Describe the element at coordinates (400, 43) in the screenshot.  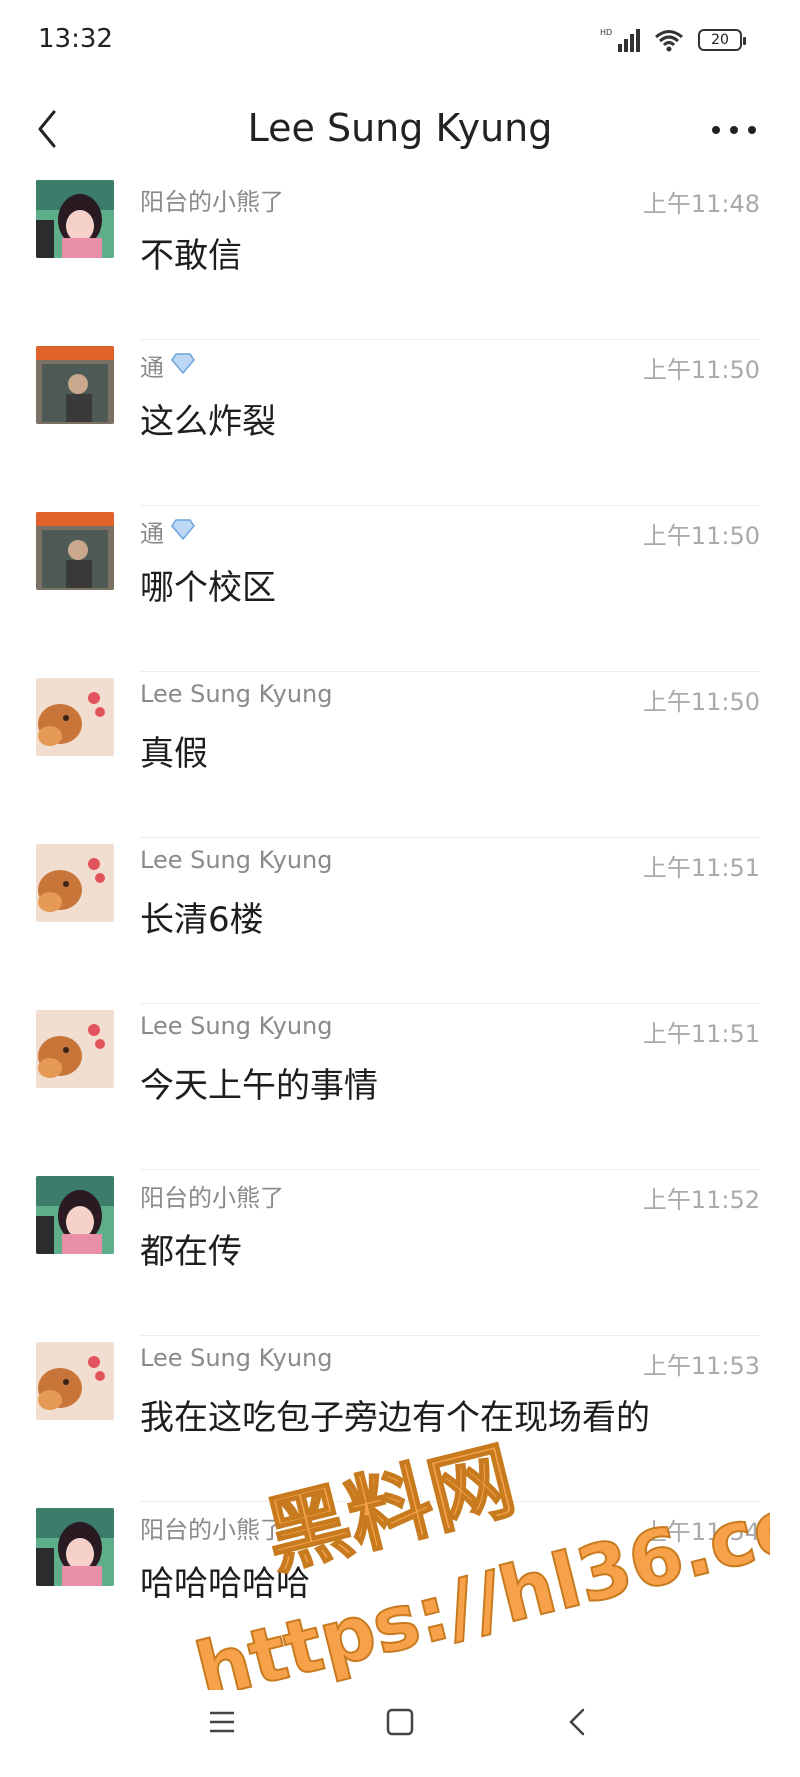
I see `status-bar: 13:32 HD 20` at that location.